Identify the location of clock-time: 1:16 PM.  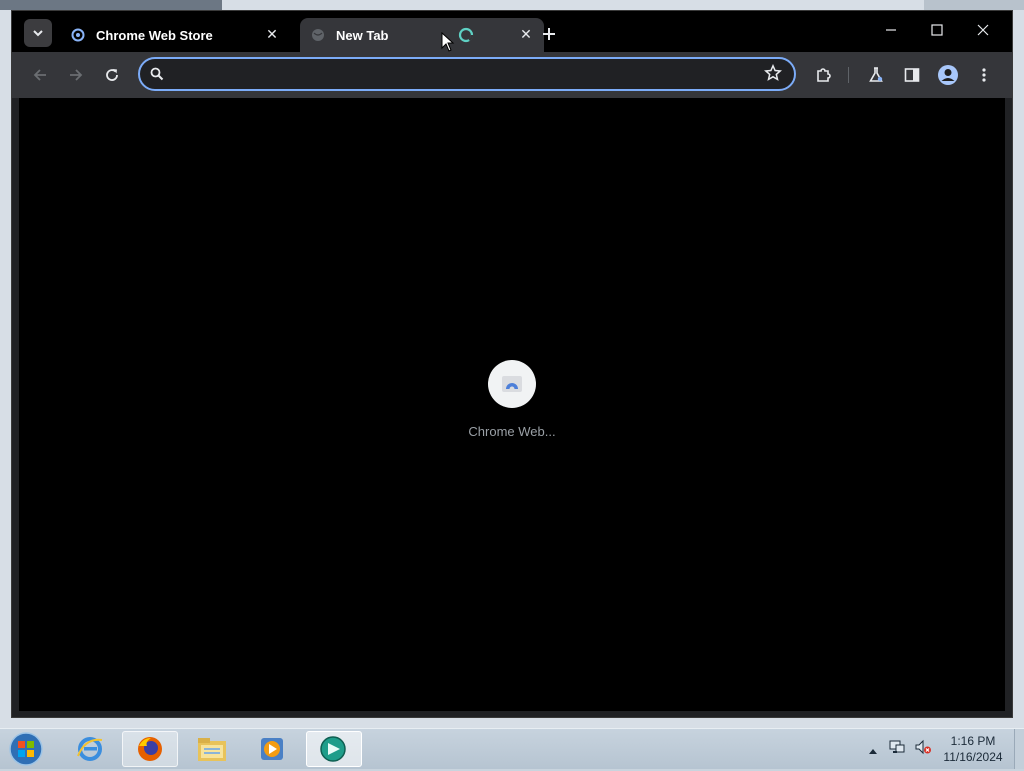
(973, 741).